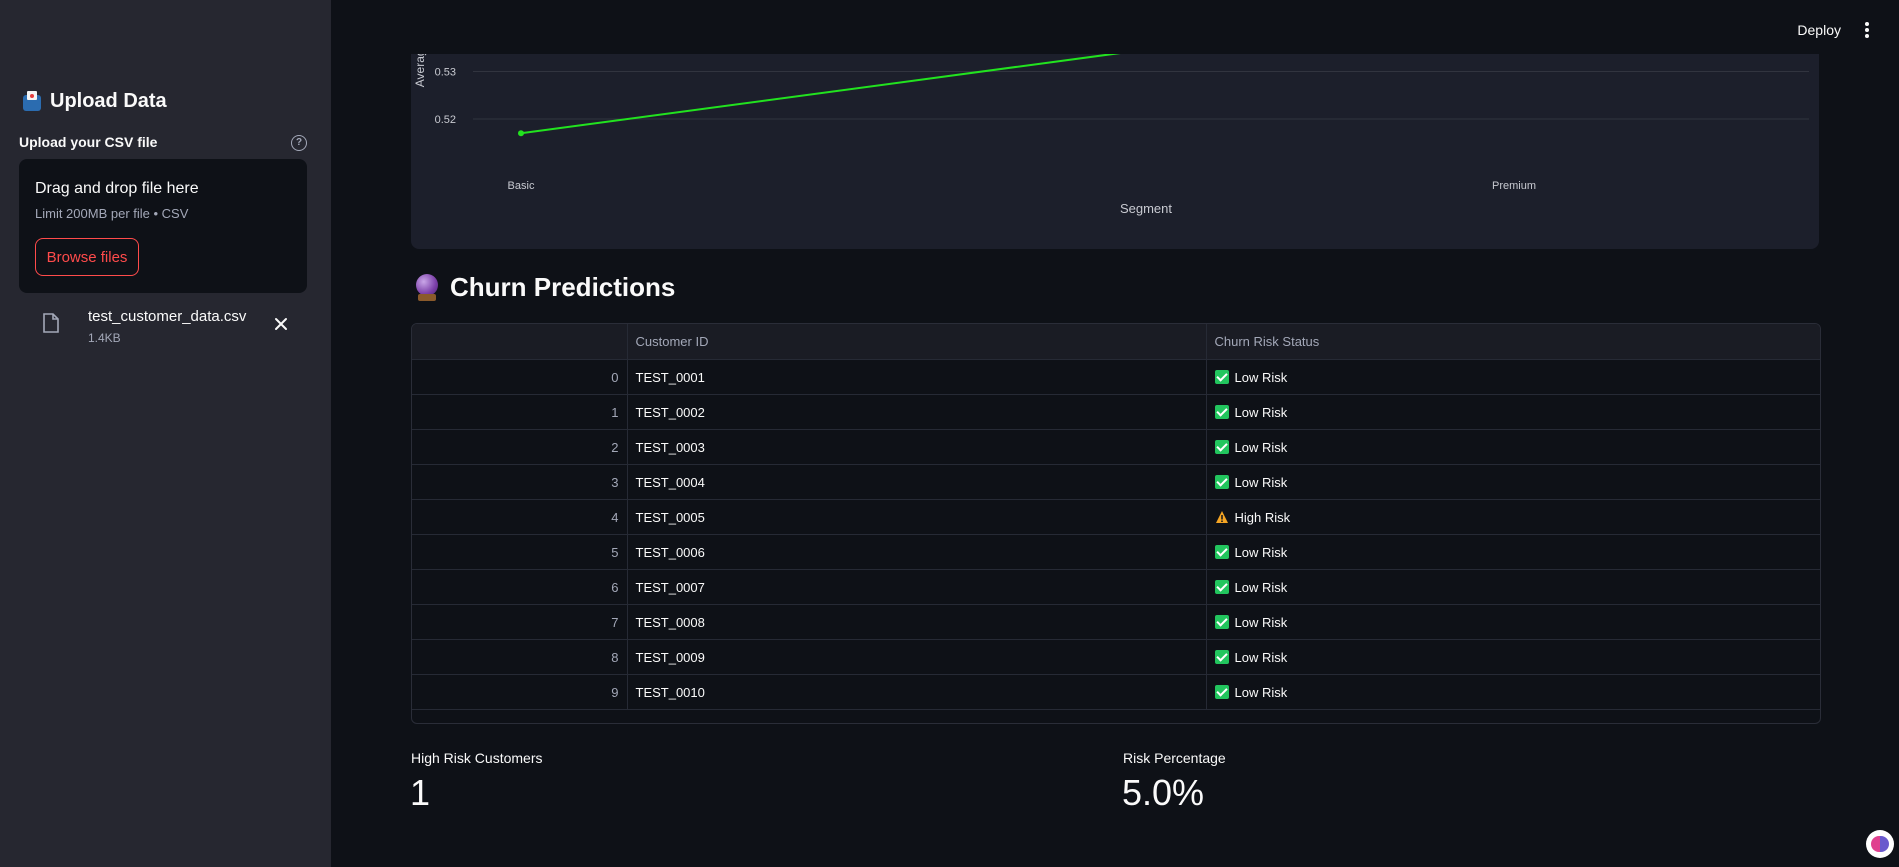  I want to click on crystal-ball-icon, so click(427, 287).